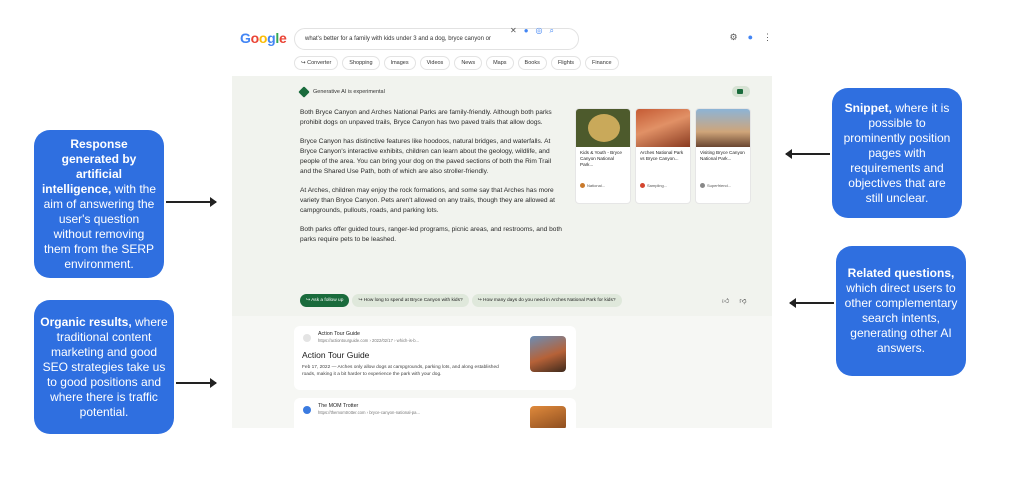  What do you see at coordinates (435, 63) in the screenshot?
I see `chip-videos: Videos` at bounding box center [435, 63].